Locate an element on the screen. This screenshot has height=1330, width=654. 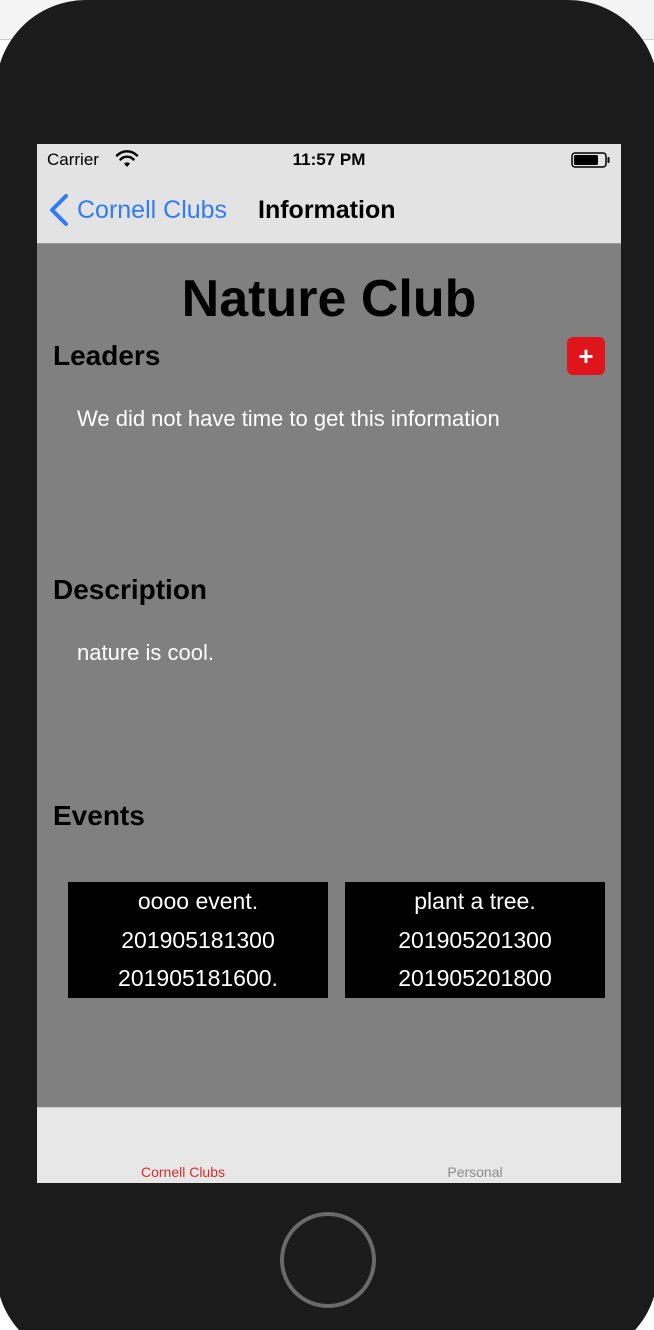
back-button: Cornell Clubs is located at coordinates (137, 210).